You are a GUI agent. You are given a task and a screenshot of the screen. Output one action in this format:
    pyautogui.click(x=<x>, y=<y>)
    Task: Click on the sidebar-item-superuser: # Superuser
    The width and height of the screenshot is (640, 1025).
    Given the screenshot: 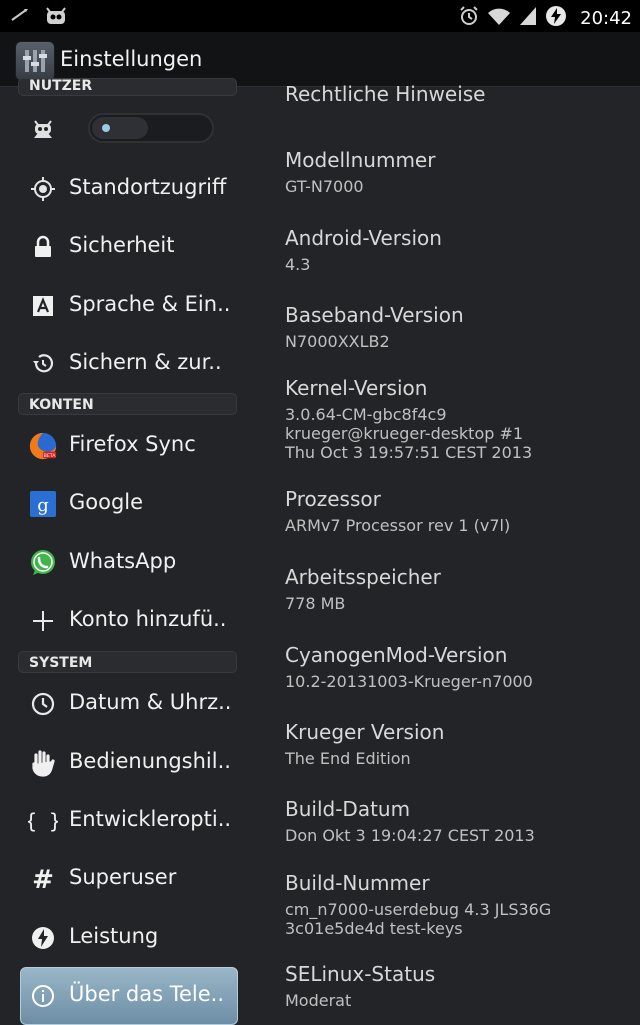 What is the action you would take?
    pyautogui.click(x=124, y=878)
    